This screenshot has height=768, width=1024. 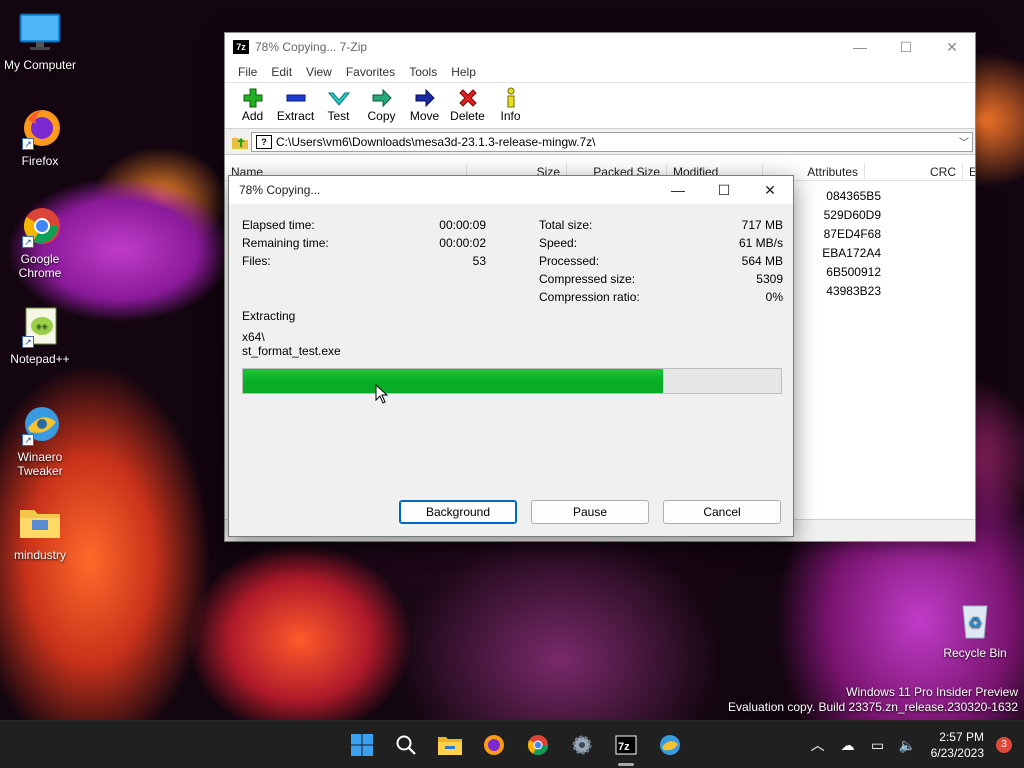 I want to click on dialog-title-bar: 78% Copying... — ☐ ✕, so click(x=511, y=190).